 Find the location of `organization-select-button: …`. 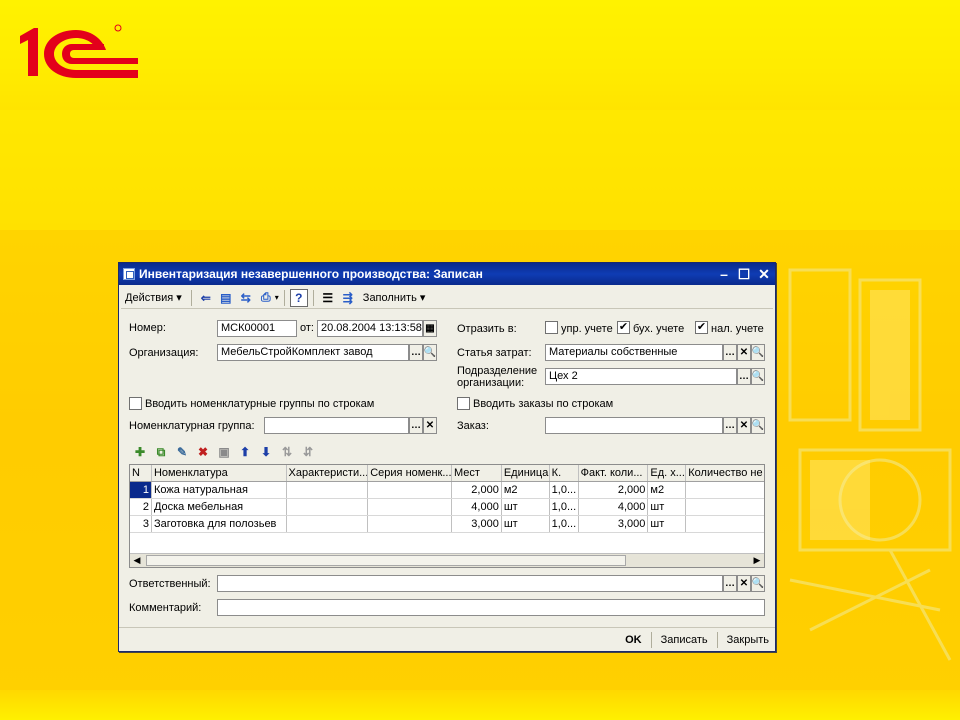

organization-select-button: … is located at coordinates (416, 352).